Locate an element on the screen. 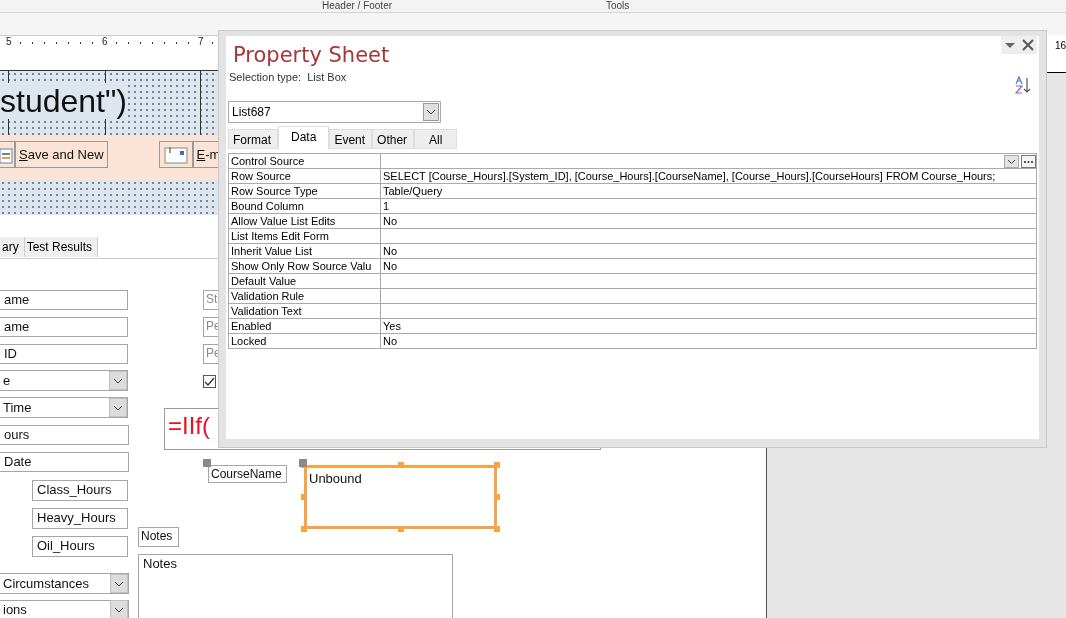  property-name: Locked is located at coordinates (305, 341).